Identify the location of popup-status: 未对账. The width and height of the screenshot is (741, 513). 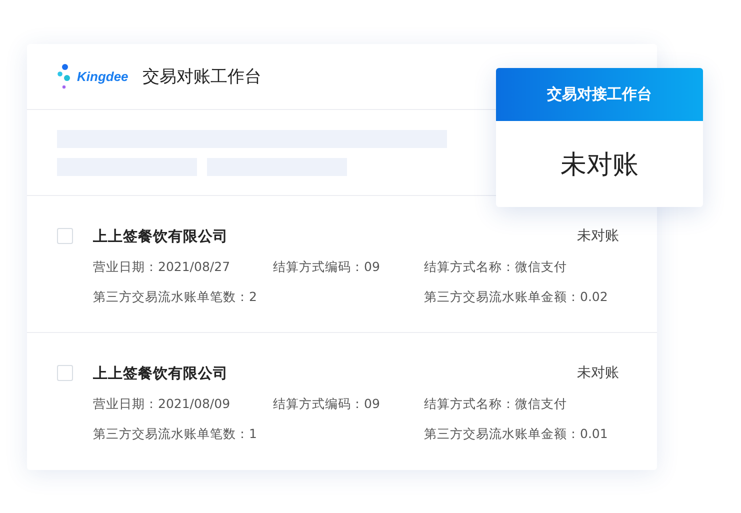
(600, 165).